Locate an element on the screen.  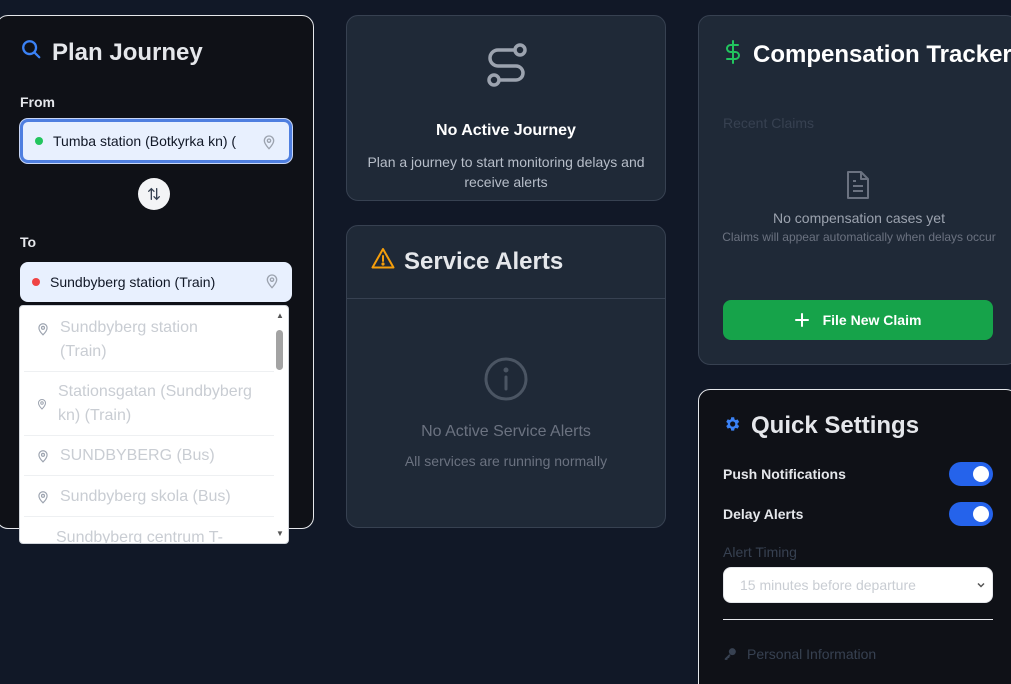
suggestion-item: SUNDBYBERG (Bus) is located at coordinates (149, 456).